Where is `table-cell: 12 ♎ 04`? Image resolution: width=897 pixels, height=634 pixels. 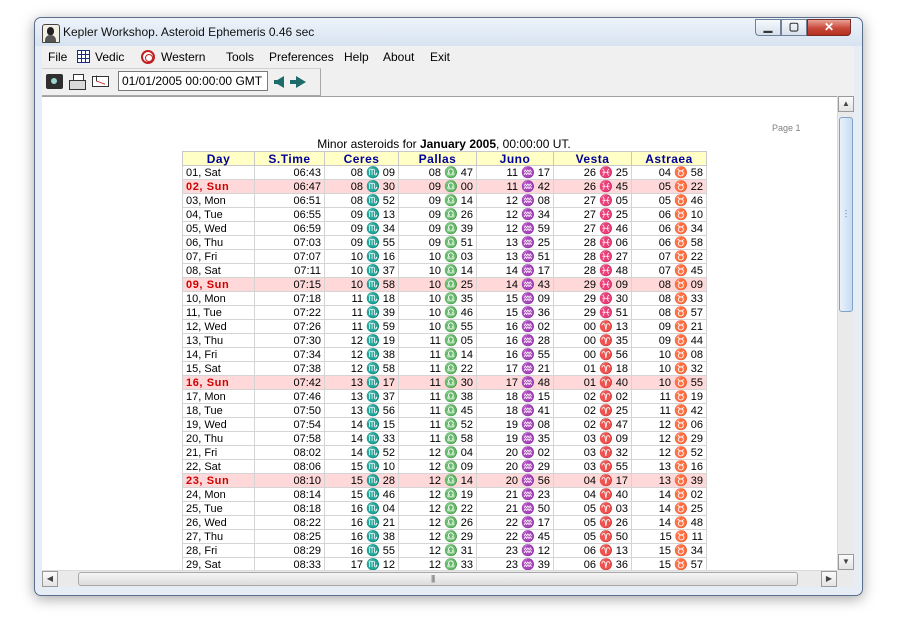
table-cell: 12 ♎ 04 is located at coordinates (437, 452).